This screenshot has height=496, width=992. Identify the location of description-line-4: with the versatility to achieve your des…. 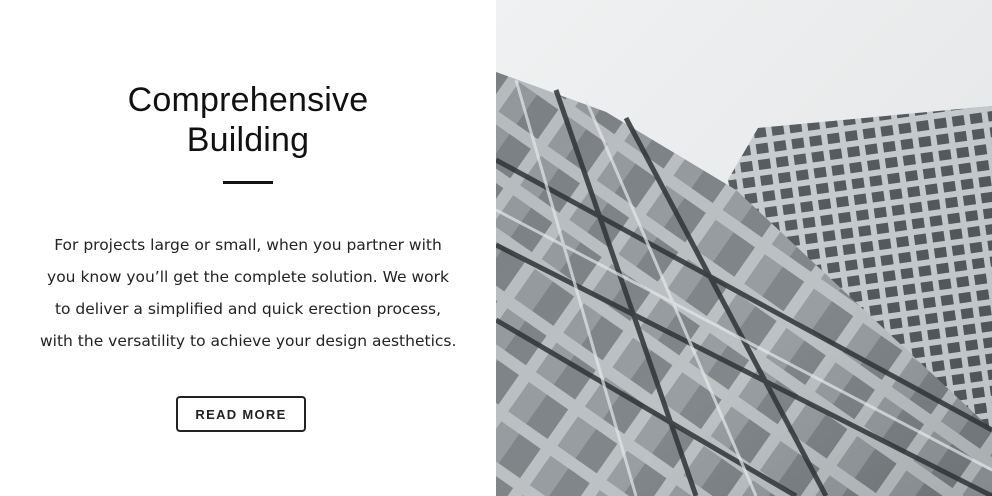
(248, 341).